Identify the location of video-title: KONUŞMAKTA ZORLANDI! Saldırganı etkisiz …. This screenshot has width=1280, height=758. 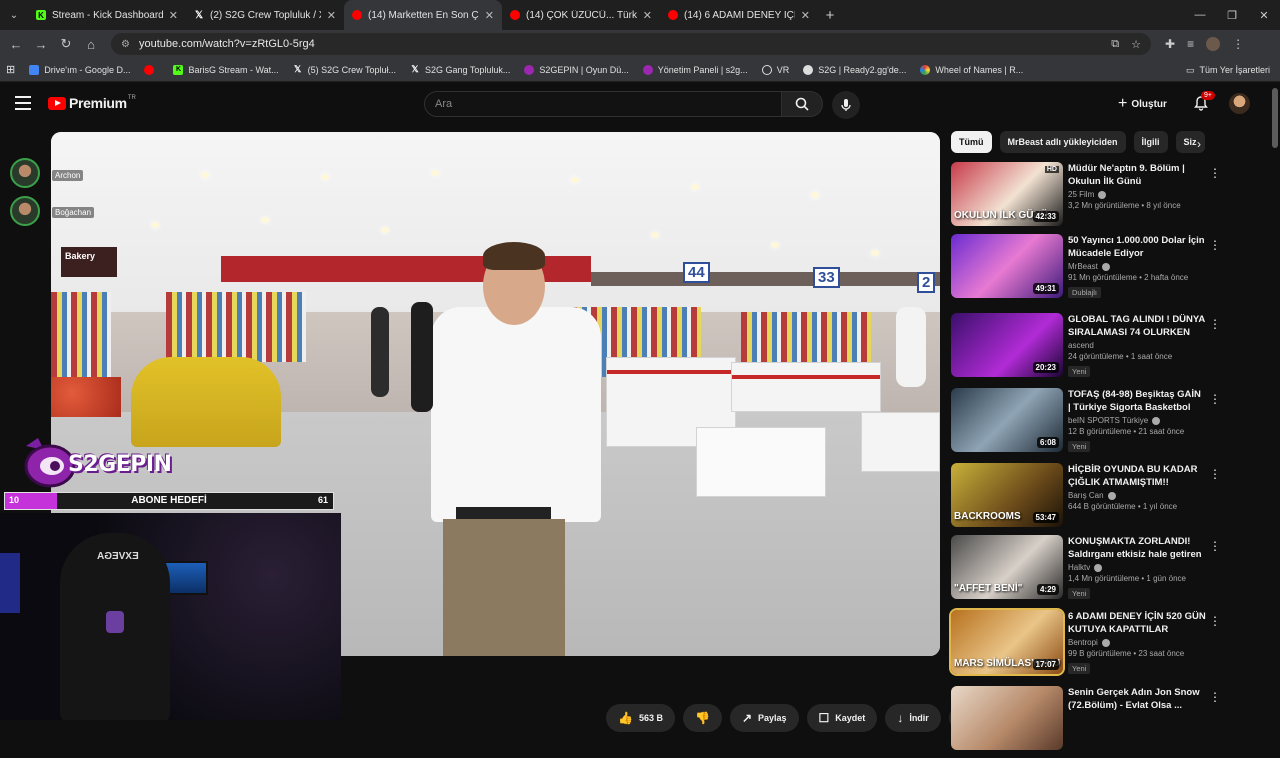
(1137, 548).